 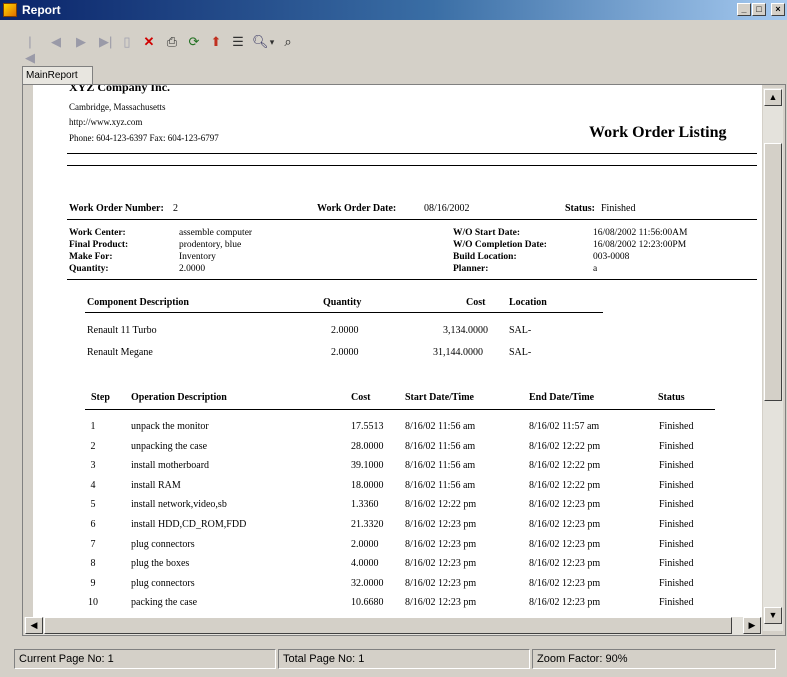 I want to click on component-cell: 31,144.0000, so click(x=458, y=352).